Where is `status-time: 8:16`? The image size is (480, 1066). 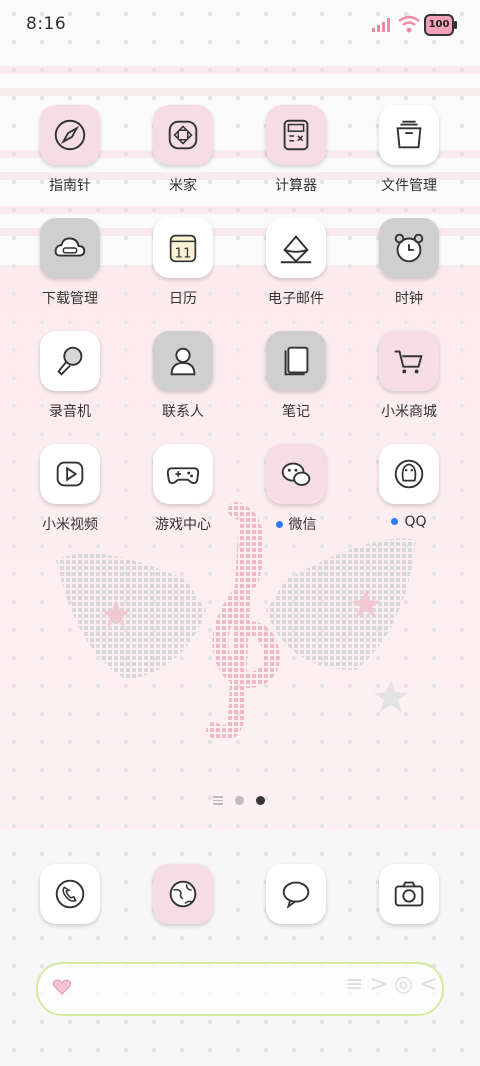 status-time: 8:16 is located at coordinates (46, 24).